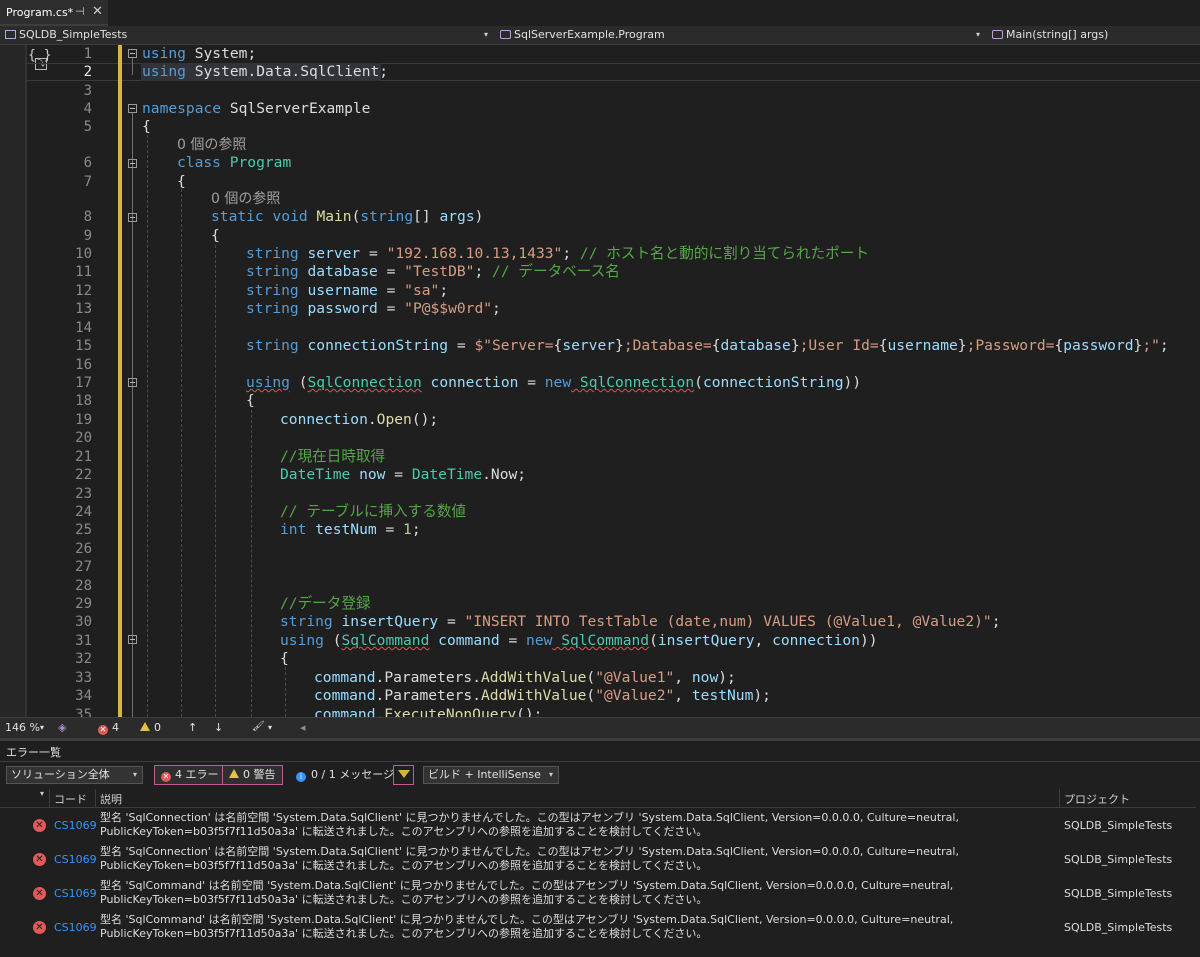  What do you see at coordinates (192, 727) in the screenshot?
I see `previous-issue-button: ↑` at bounding box center [192, 727].